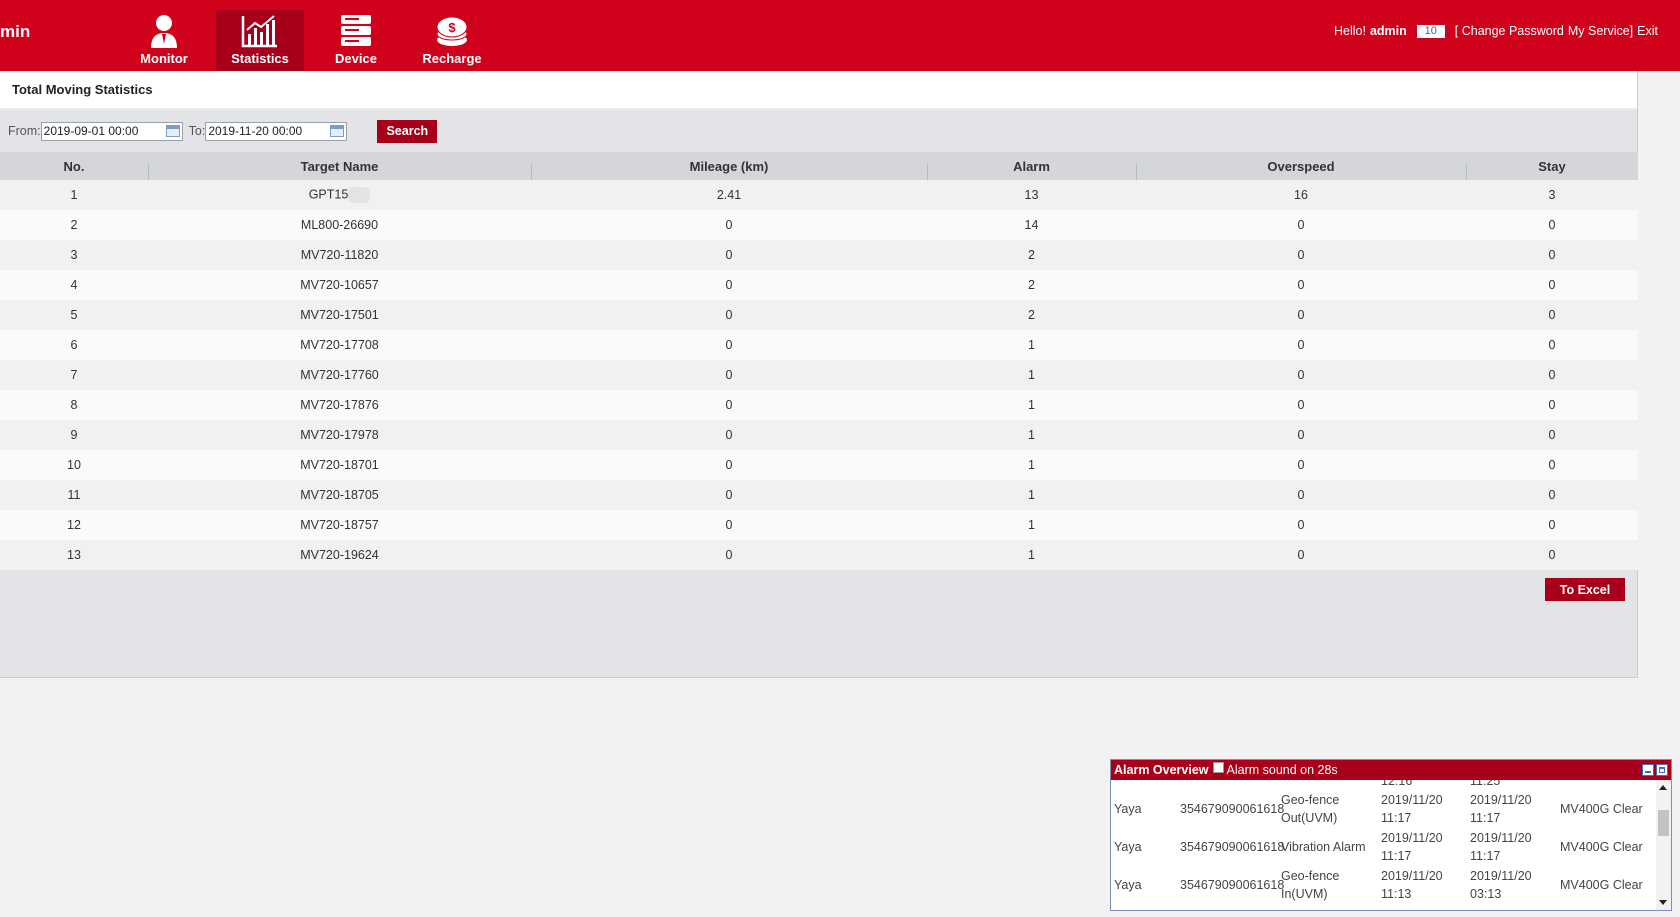  What do you see at coordinates (1648, 770) in the screenshot?
I see `minimize-icon` at bounding box center [1648, 770].